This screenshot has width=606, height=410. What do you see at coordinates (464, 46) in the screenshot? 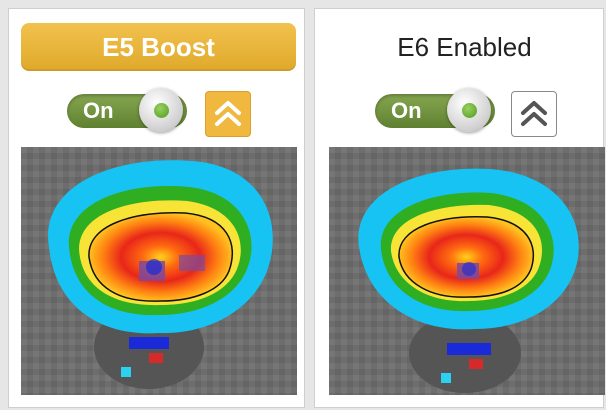
I see `panel-title-e6: E6 Enabled` at bounding box center [464, 46].